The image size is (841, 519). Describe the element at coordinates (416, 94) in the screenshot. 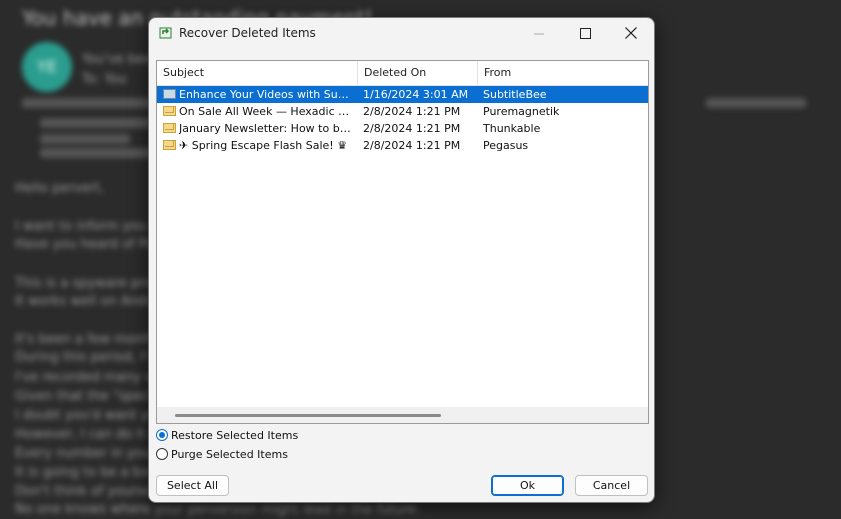

I see `item-deleted-on: 1/16/2024 3:01 AM` at that location.